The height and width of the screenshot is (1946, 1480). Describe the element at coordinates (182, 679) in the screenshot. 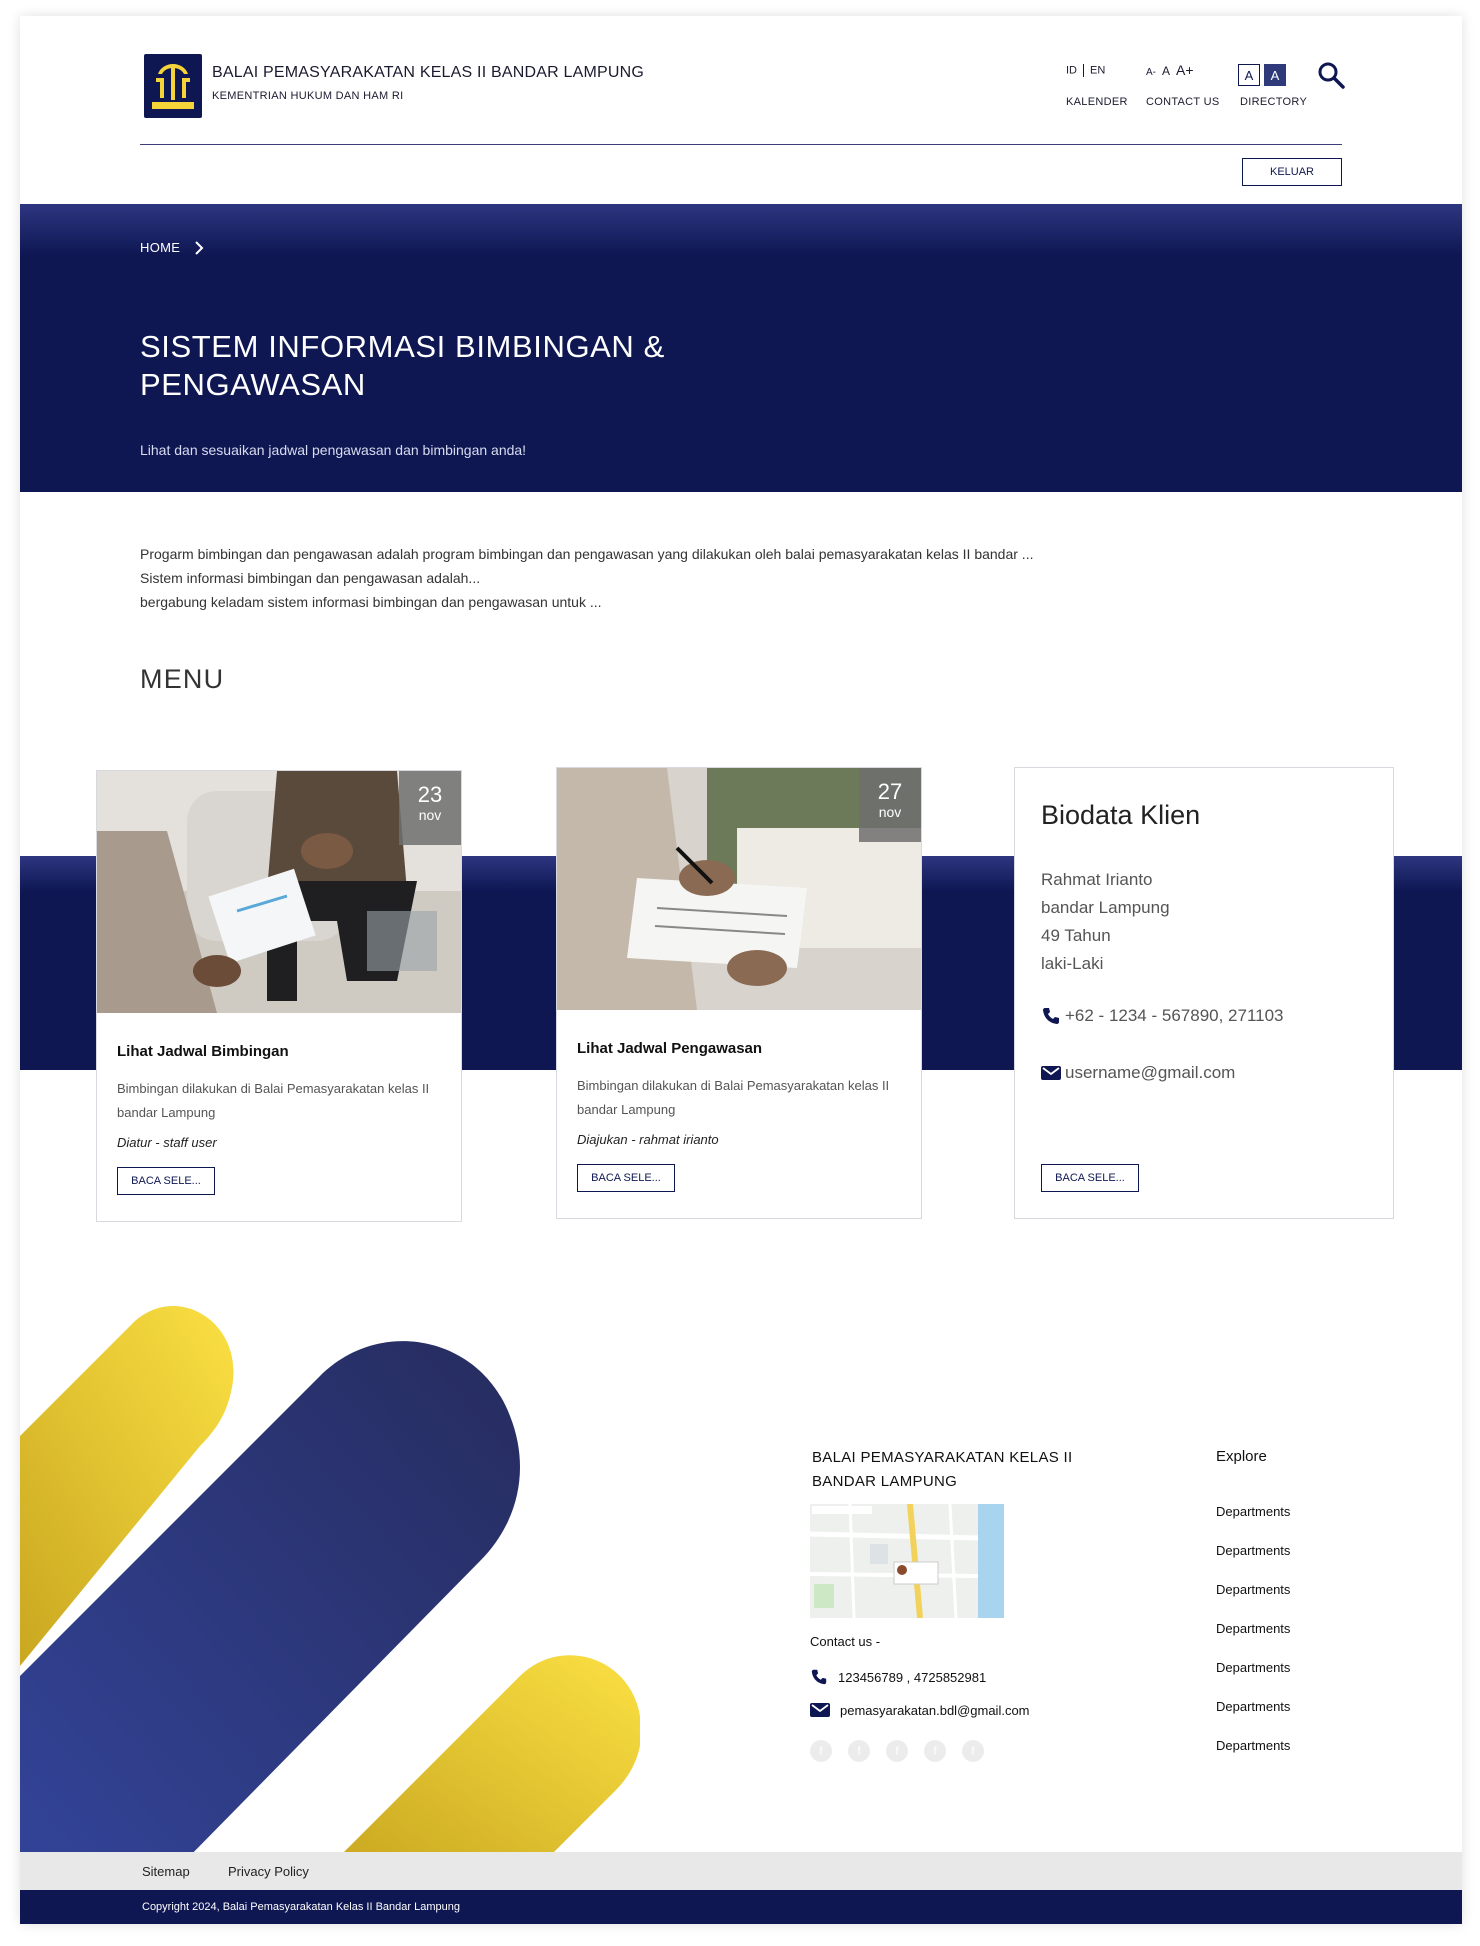

I see `menu-heading: MENU` at that location.